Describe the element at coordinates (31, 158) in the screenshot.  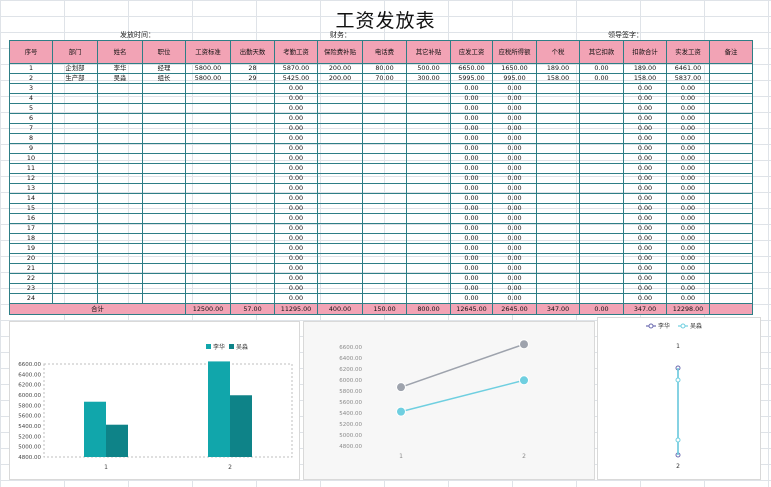
I see `table-cell: 10` at that location.